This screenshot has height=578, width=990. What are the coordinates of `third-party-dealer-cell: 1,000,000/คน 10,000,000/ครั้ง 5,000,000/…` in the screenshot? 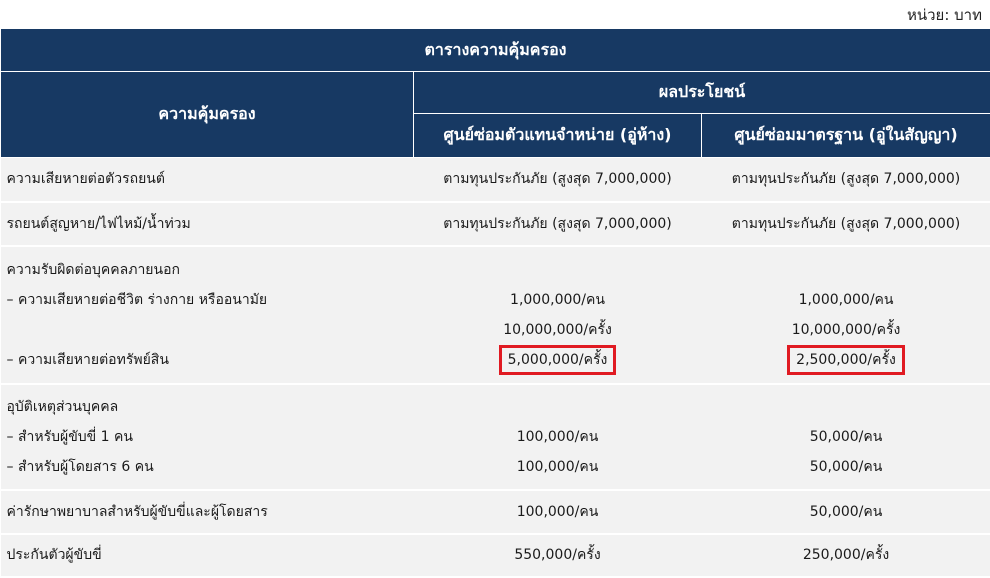 It's located at (558, 315).